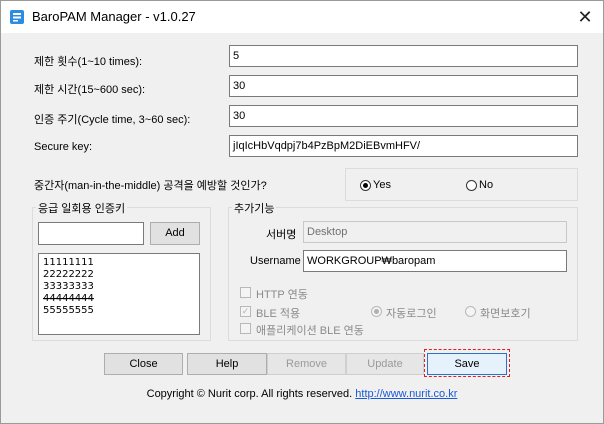 The image size is (604, 424). What do you see at coordinates (119, 287) in the screenshot?
I see `list-item: 33333333` at bounding box center [119, 287].